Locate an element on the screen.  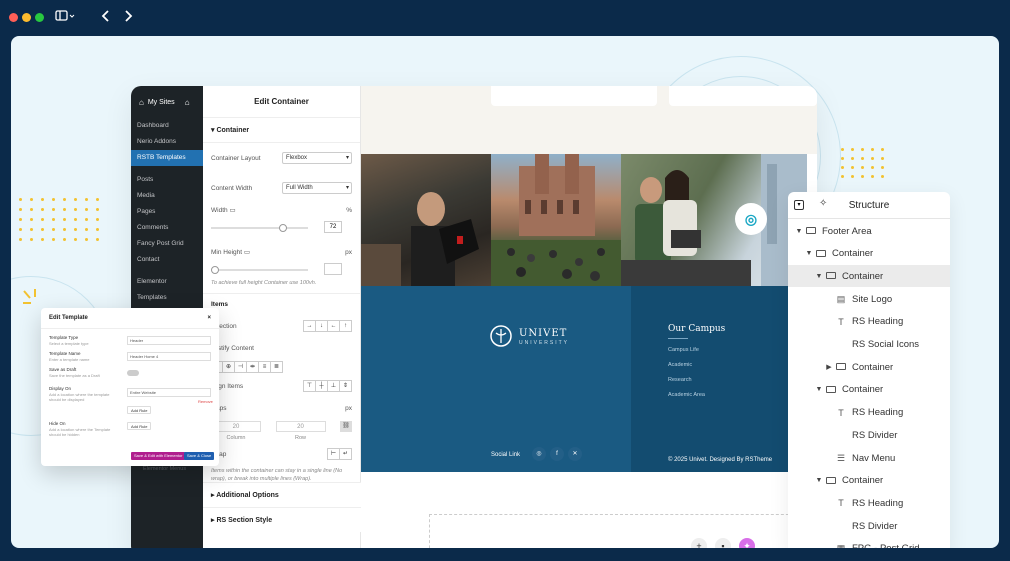
wp-menu-item: Elementor is located at coordinates (167, 282).